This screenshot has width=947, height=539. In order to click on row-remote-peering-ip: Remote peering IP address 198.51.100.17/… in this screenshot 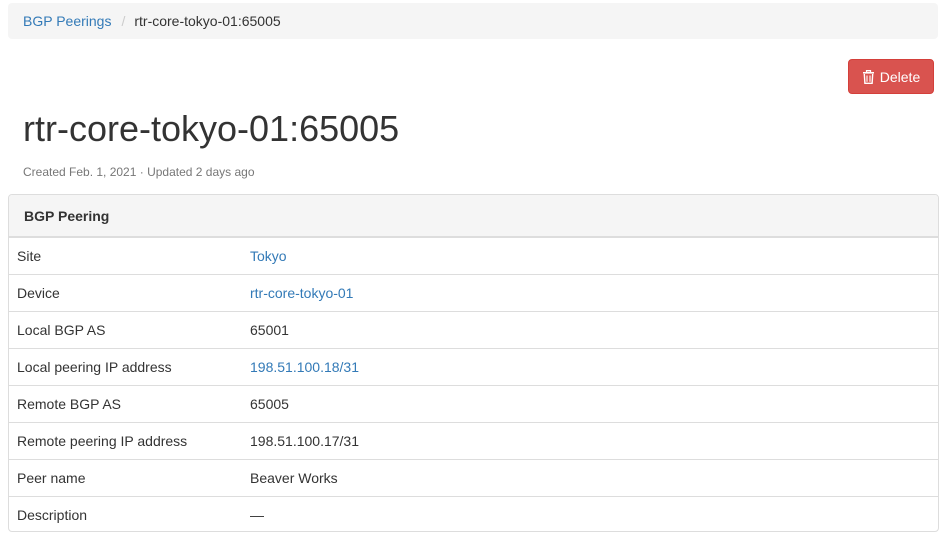, I will do `click(473, 440)`.